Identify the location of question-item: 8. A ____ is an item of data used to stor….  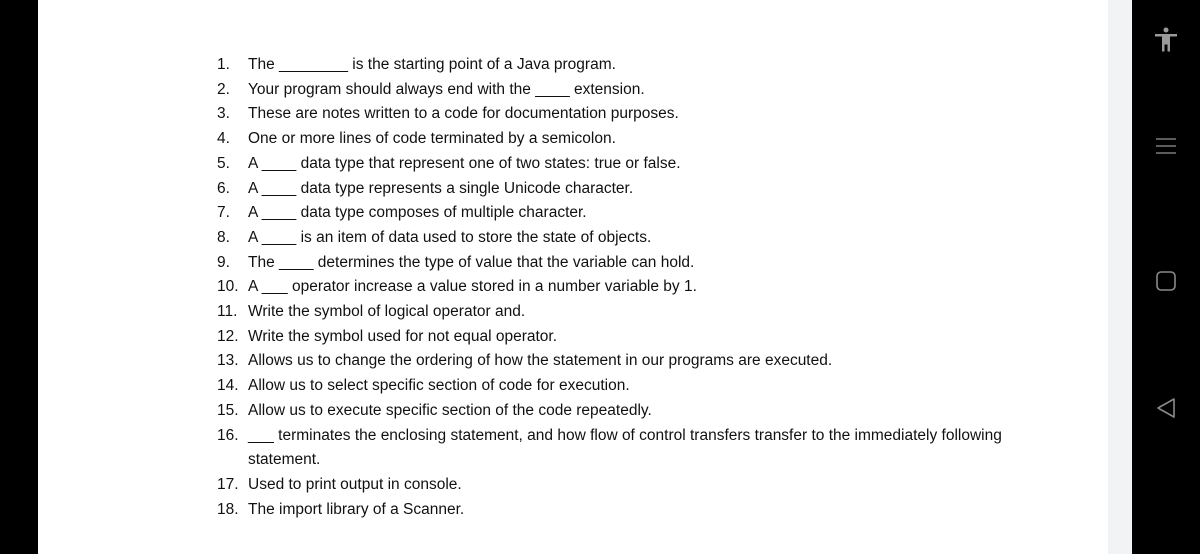
(627, 238).